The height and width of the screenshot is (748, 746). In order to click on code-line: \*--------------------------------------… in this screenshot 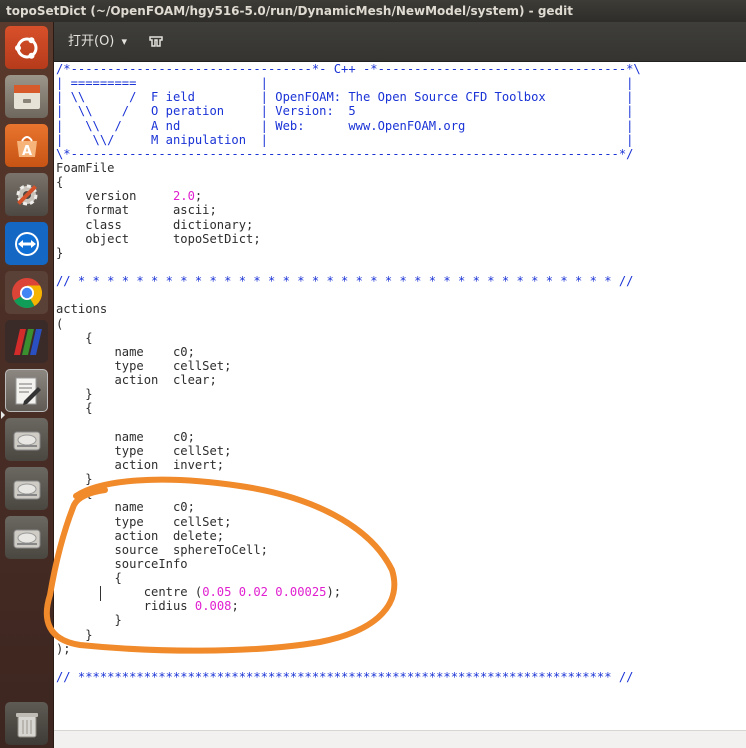, I will do `click(348, 154)`.